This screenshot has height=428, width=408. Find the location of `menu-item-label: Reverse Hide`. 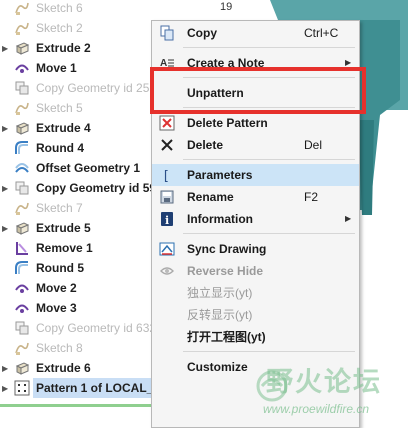

menu-item-label: Reverse Hide is located at coordinates (225, 271).